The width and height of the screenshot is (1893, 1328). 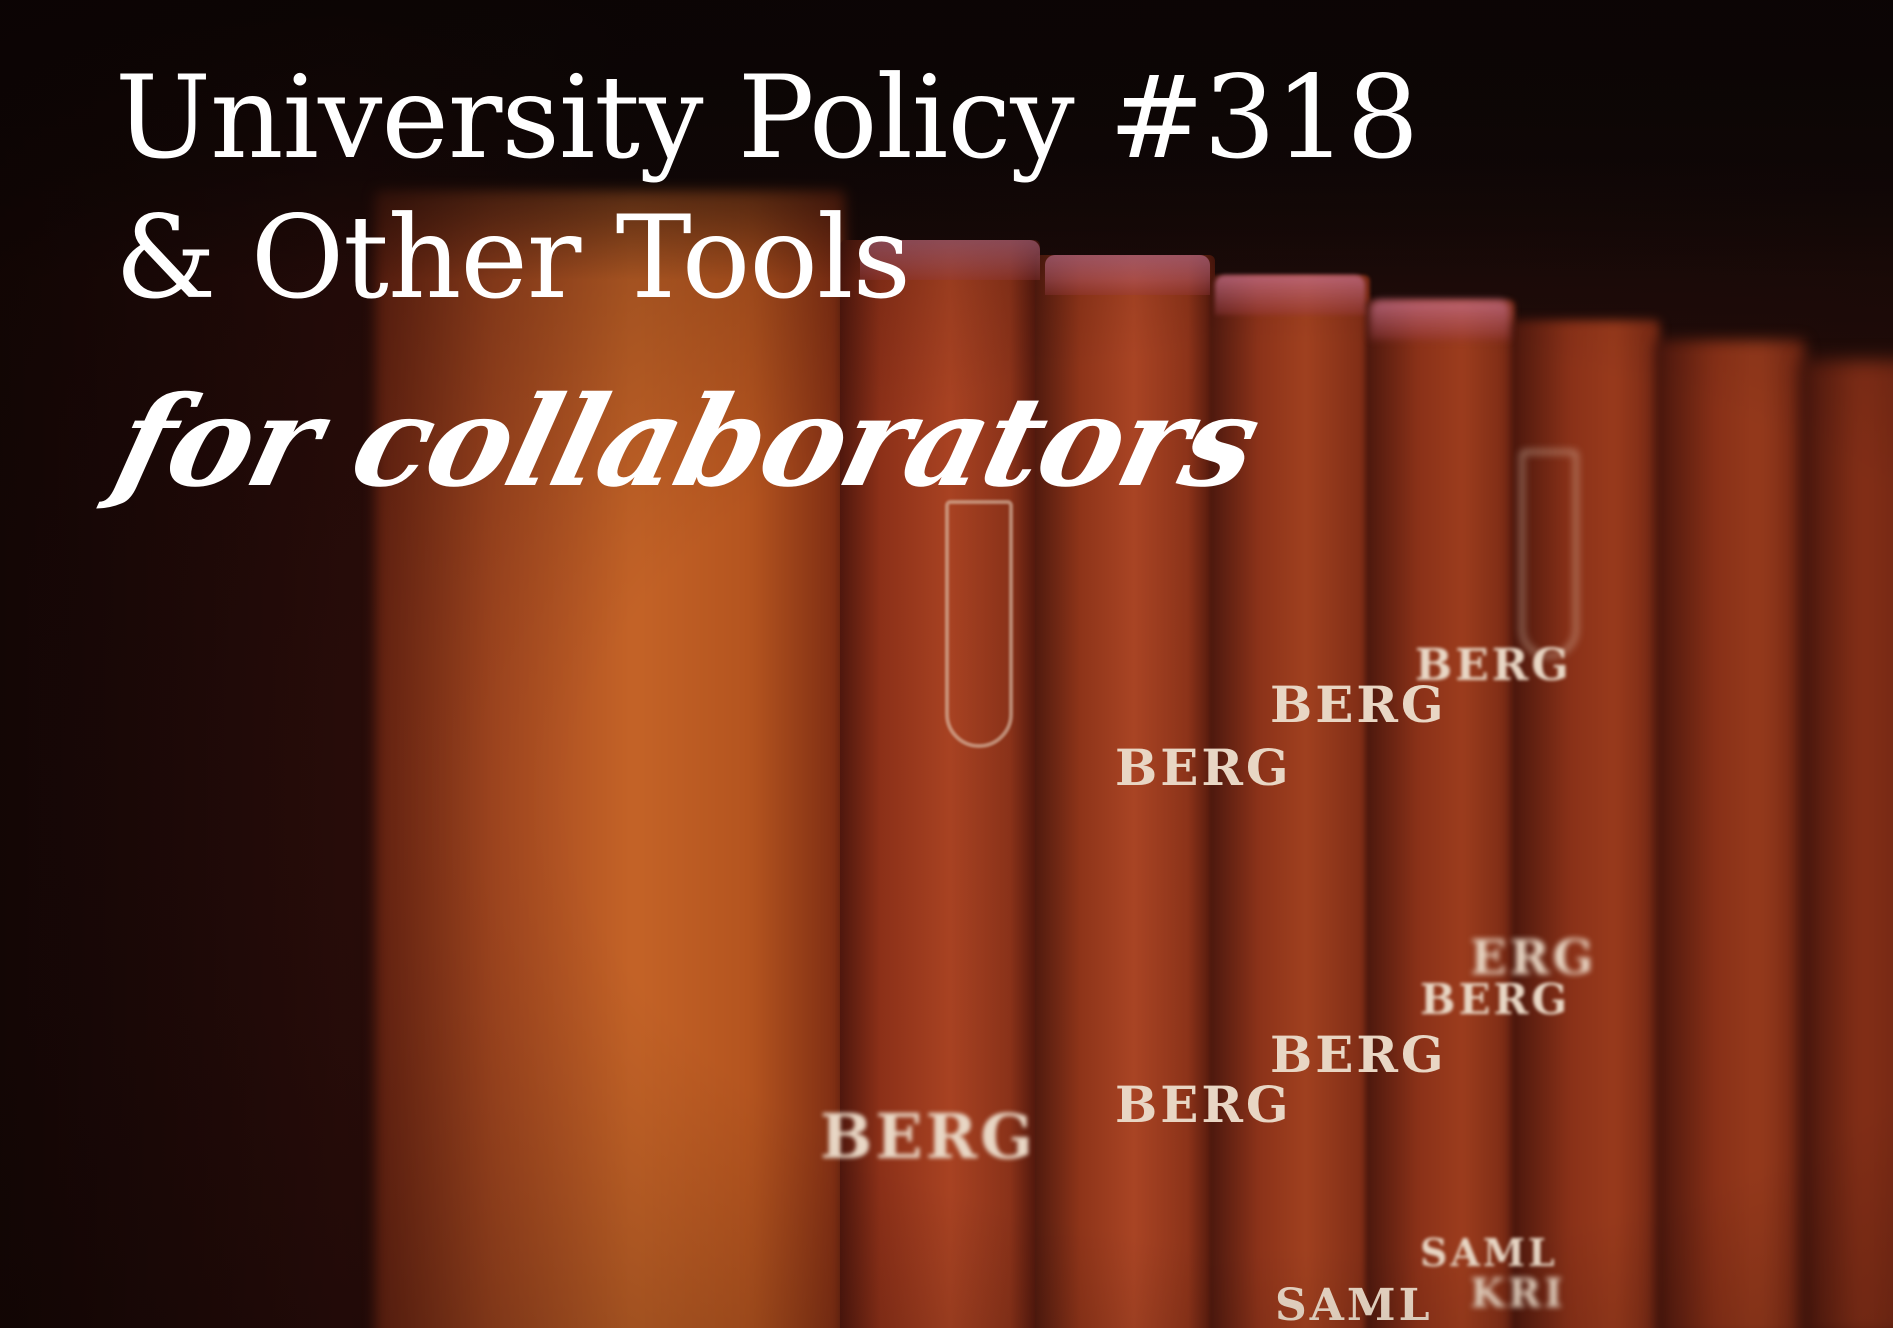 What do you see at coordinates (1533, 958) in the screenshot?
I see `spine-label: ERG` at bounding box center [1533, 958].